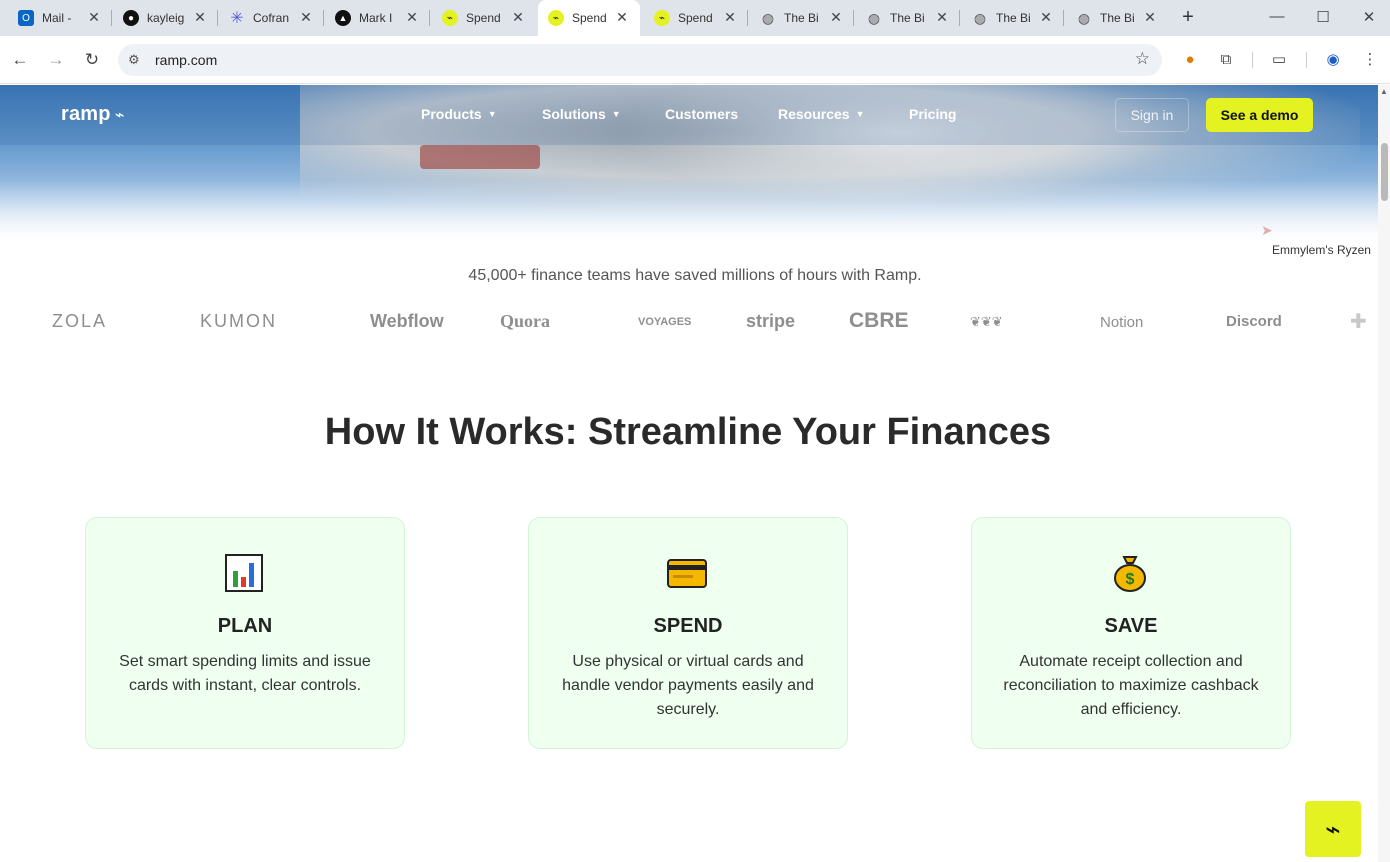 Image resolution: width=1390 pixels, height=862 pixels. What do you see at coordinates (57, 18) in the screenshot?
I see `tab-label: Mail -` at bounding box center [57, 18].